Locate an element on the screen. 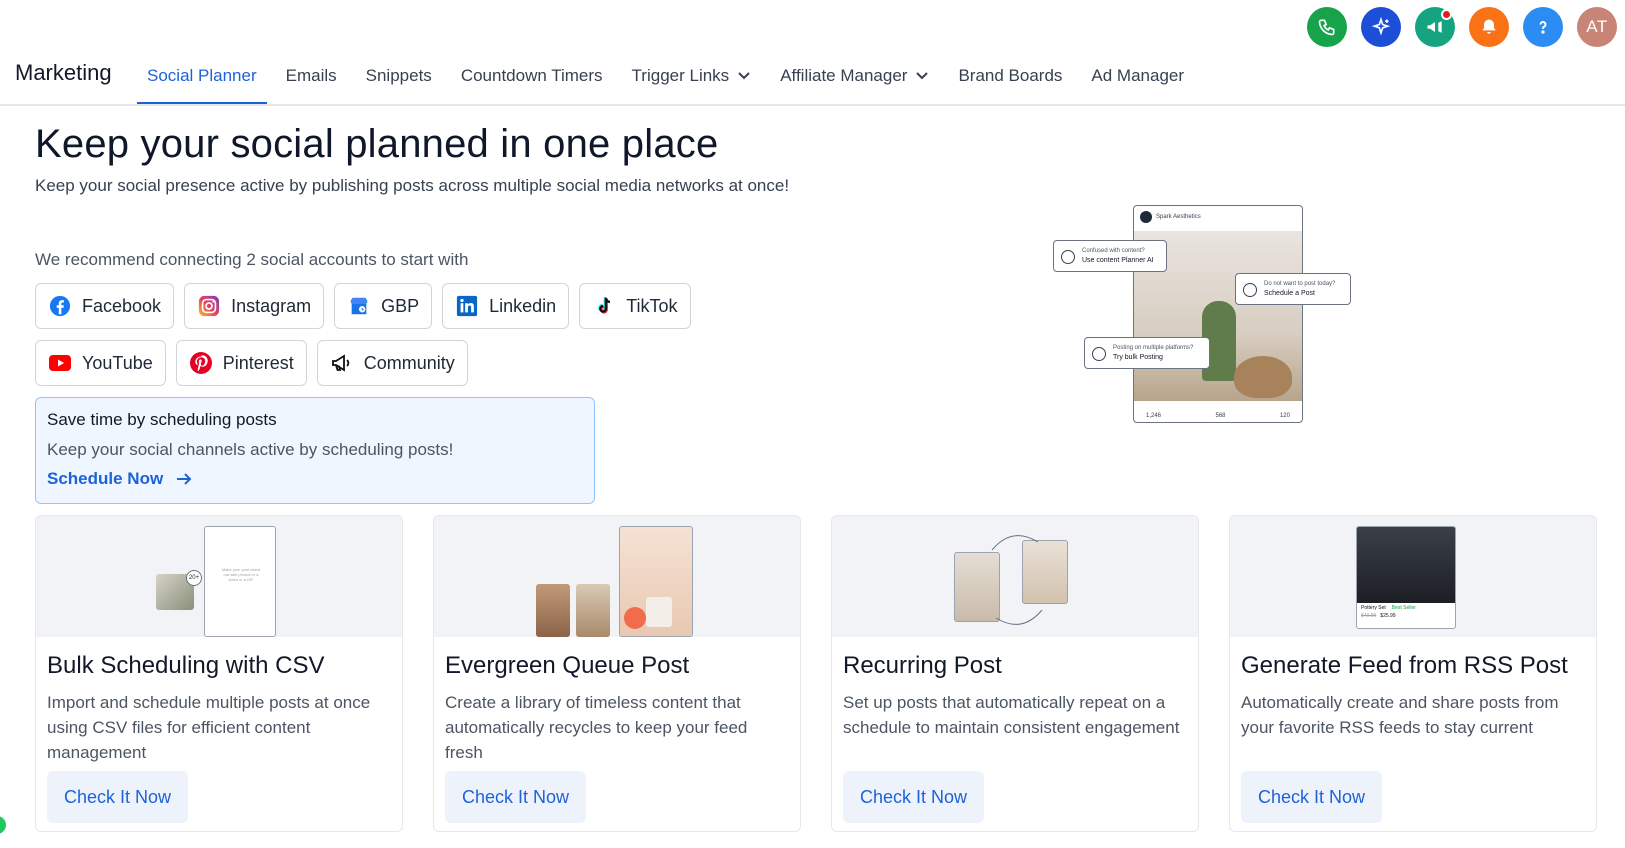 The image size is (1625, 848). connect-facebook-button: Facebook is located at coordinates (105, 306).